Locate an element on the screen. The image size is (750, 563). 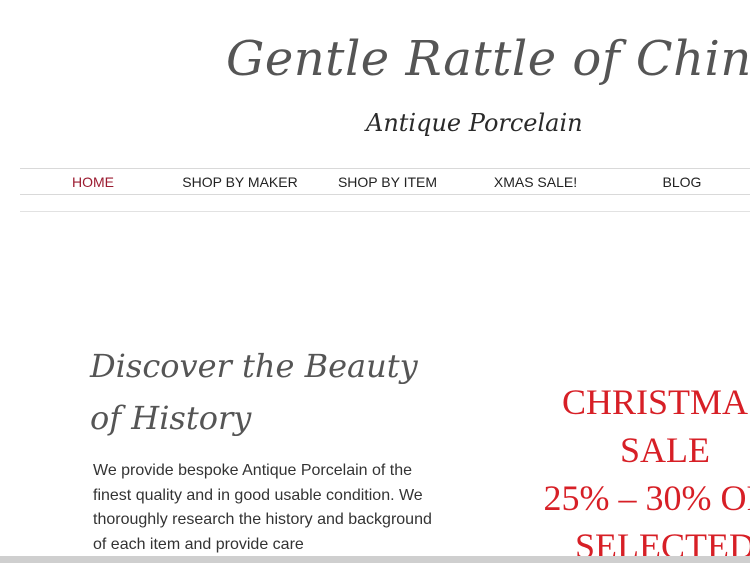
christmas-sale-banner: CHRISTMAS SALE 25% – 30% OFF SELECTED is located at coordinates (645, 470).